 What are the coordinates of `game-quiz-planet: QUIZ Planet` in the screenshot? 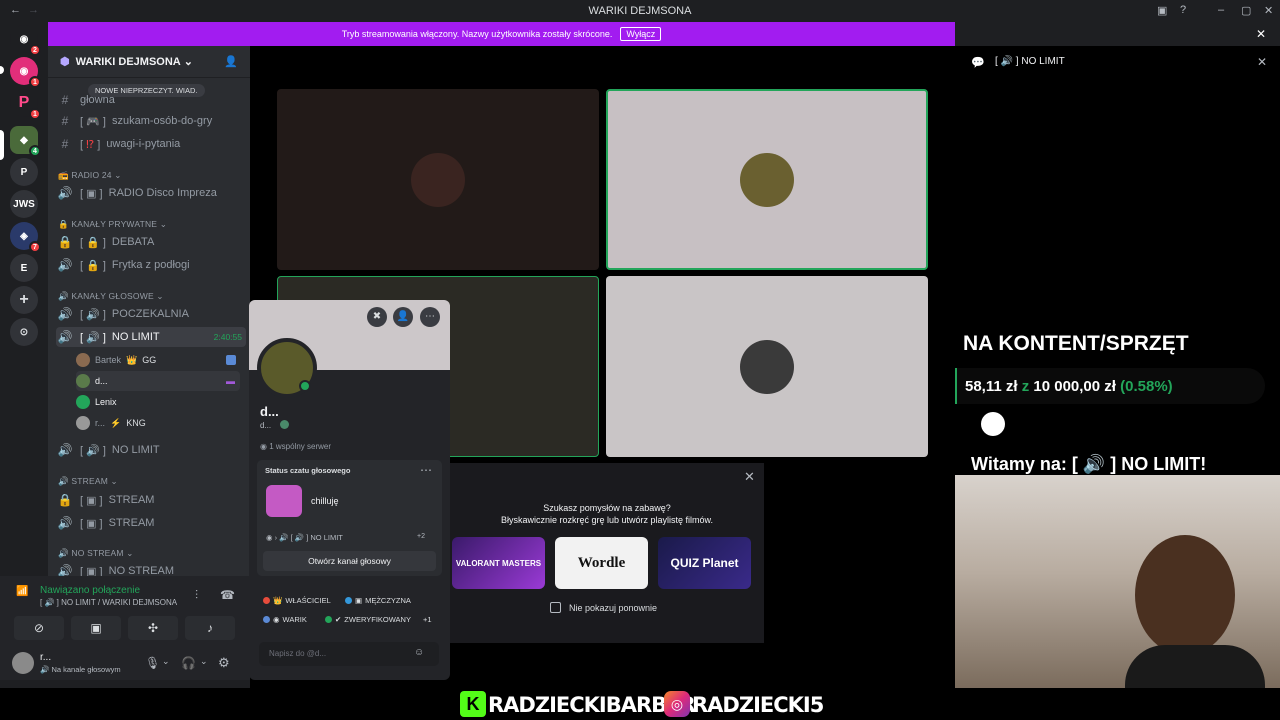 It's located at (704, 563).